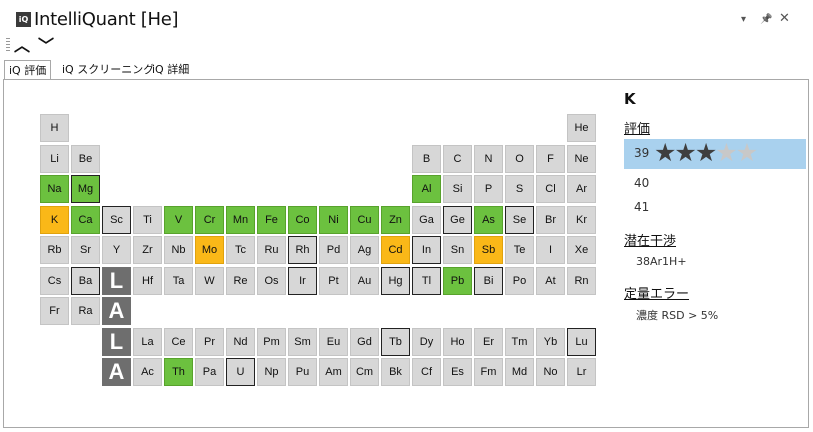  What do you see at coordinates (271, 220) in the screenshot?
I see `element-fe: Fe` at bounding box center [271, 220].